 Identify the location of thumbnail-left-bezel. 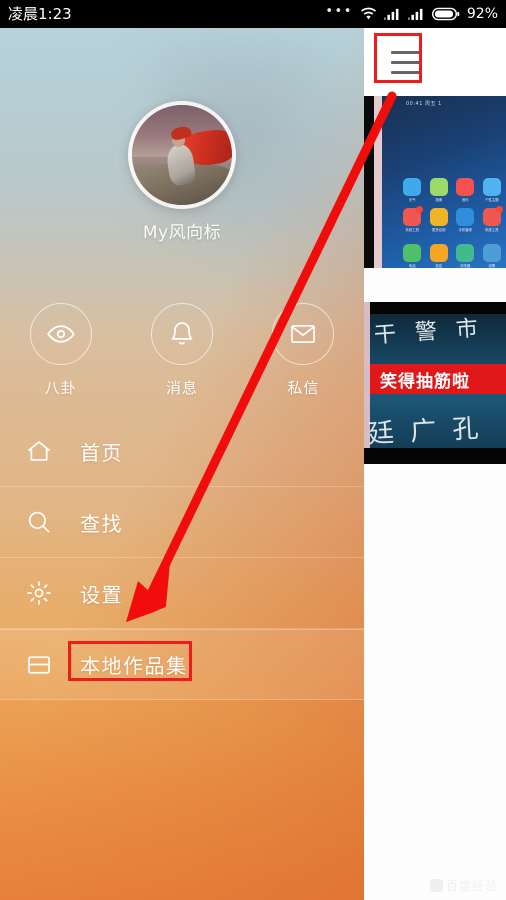
(369, 182).